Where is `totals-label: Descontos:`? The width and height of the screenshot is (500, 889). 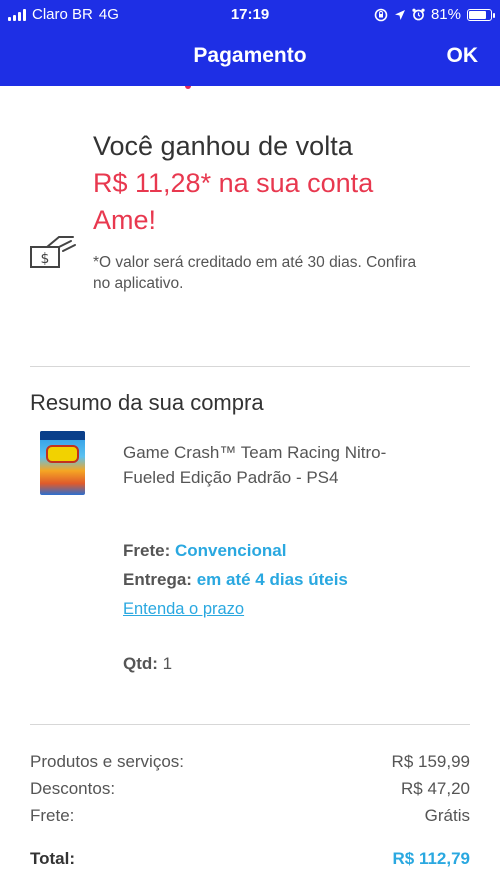 totals-label: Descontos: is located at coordinates (73, 788).